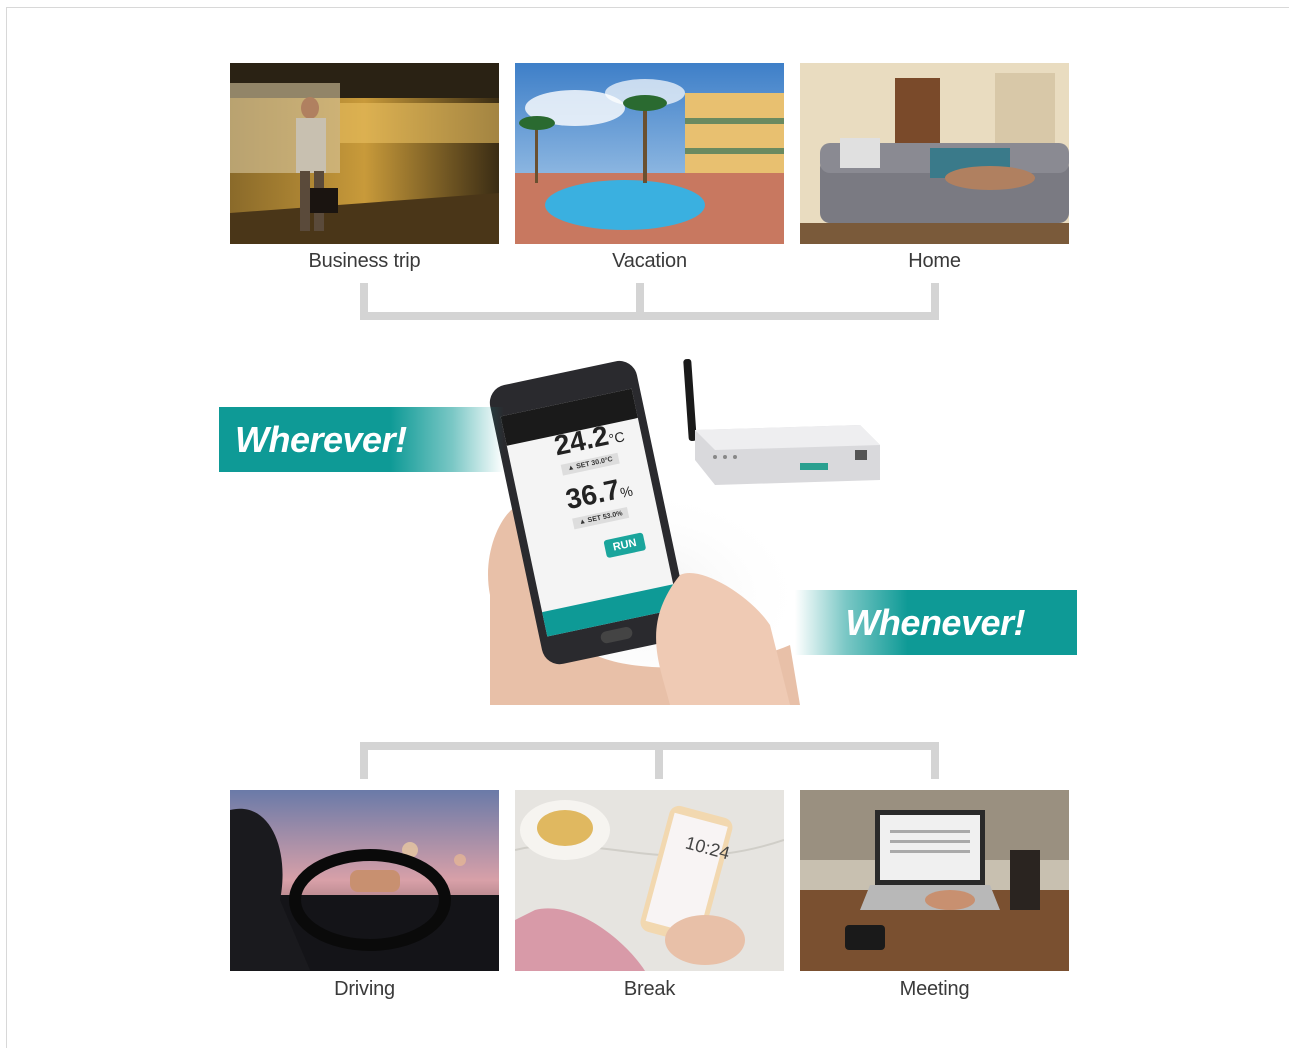 This screenshot has height=1048, width=1289. Describe the element at coordinates (364, 760) in the screenshot. I see `bottom-bracket-left` at that location.